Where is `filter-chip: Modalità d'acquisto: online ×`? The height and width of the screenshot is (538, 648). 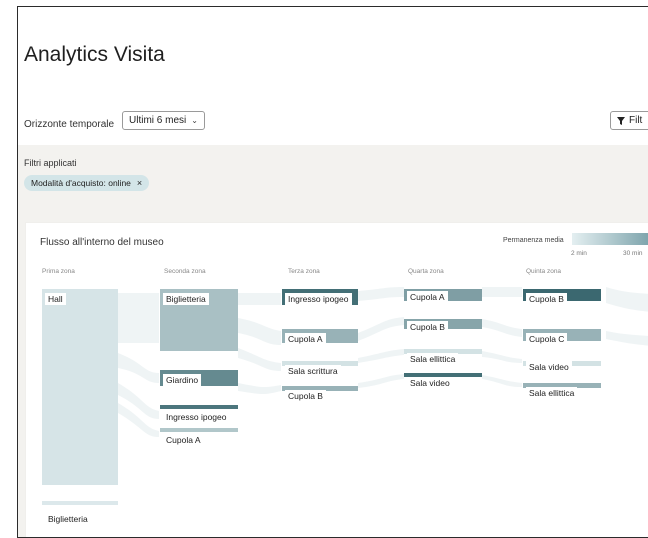 filter-chip: Modalità d'acquisto: online × is located at coordinates (87, 183).